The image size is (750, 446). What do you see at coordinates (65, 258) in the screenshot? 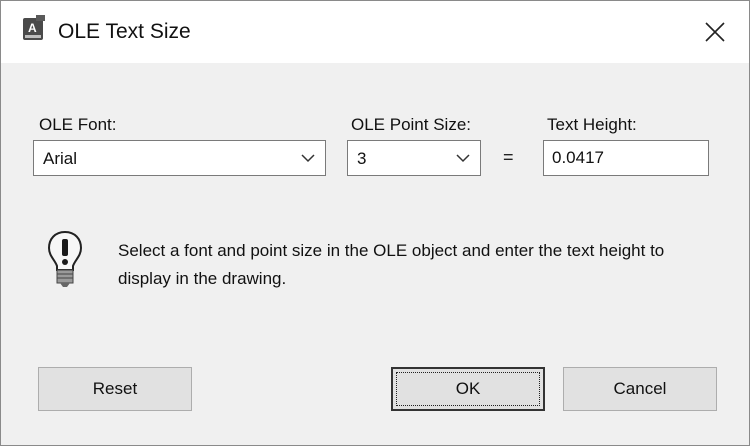
I see `lightbulb-icon` at bounding box center [65, 258].